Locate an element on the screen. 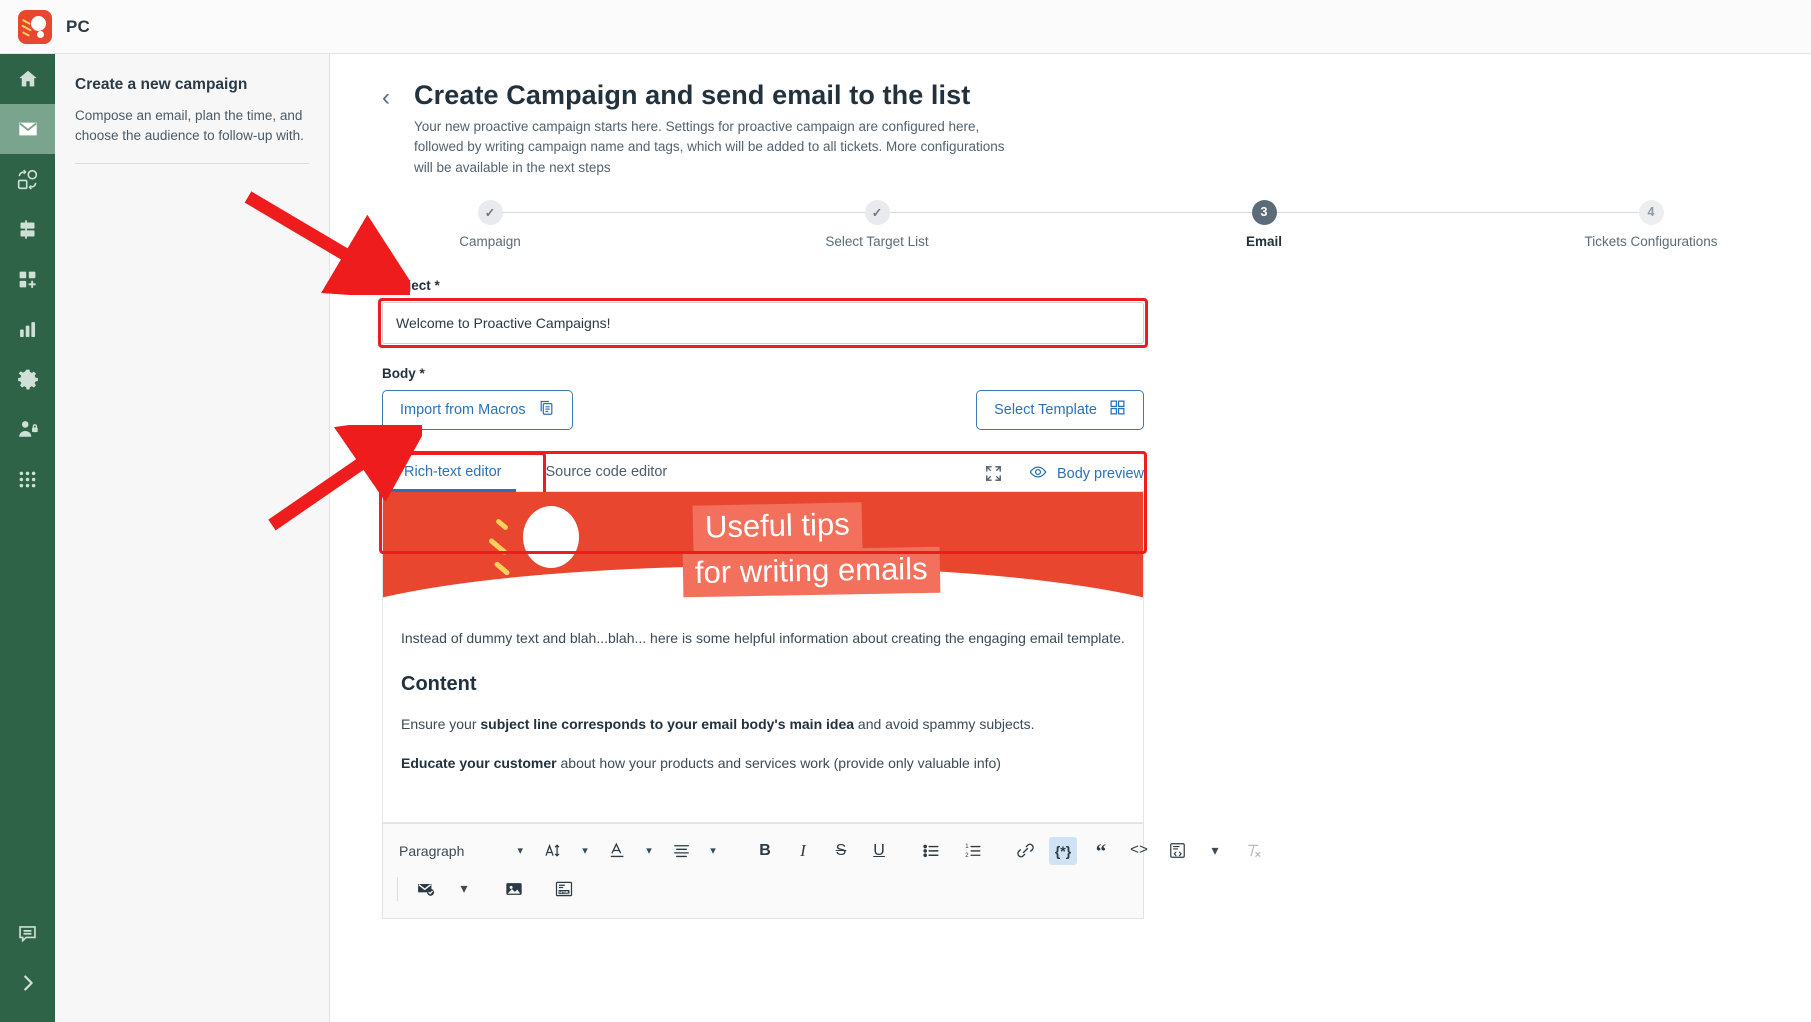  embed-html-button is located at coordinates (1177, 851).